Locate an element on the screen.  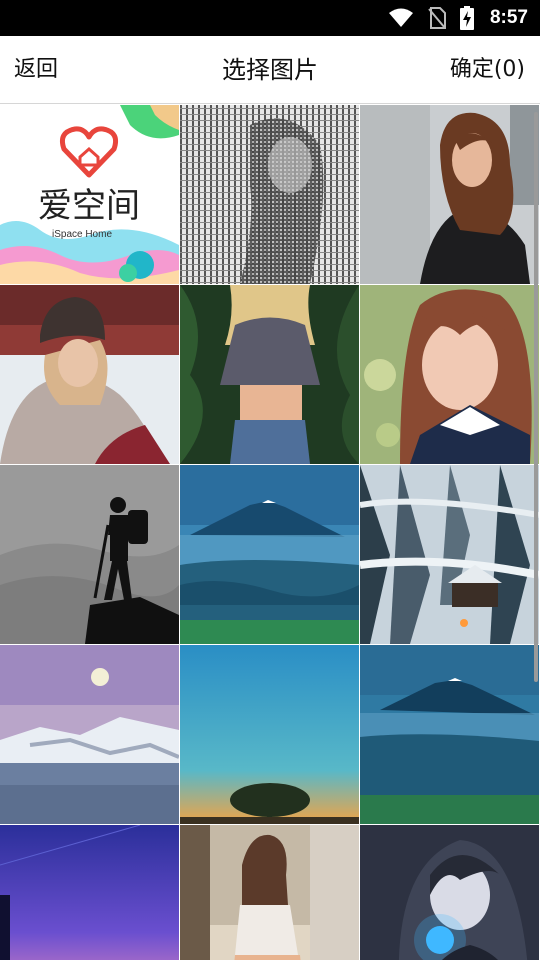
photo-tile-woman-croptop is located at coordinates (269, 374).